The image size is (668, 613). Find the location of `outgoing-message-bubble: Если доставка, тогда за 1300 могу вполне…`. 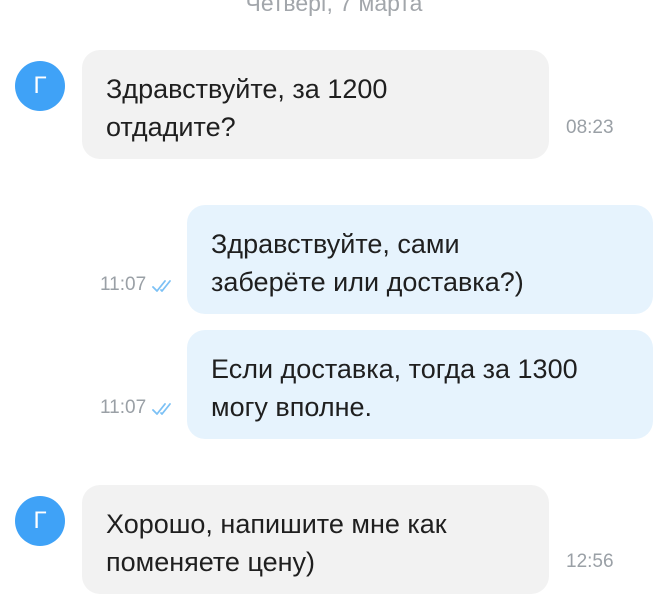

outgoing-message-bubble: Если доставка, тогда за 1300 могу вполне… is located at coordinates (420, 384).